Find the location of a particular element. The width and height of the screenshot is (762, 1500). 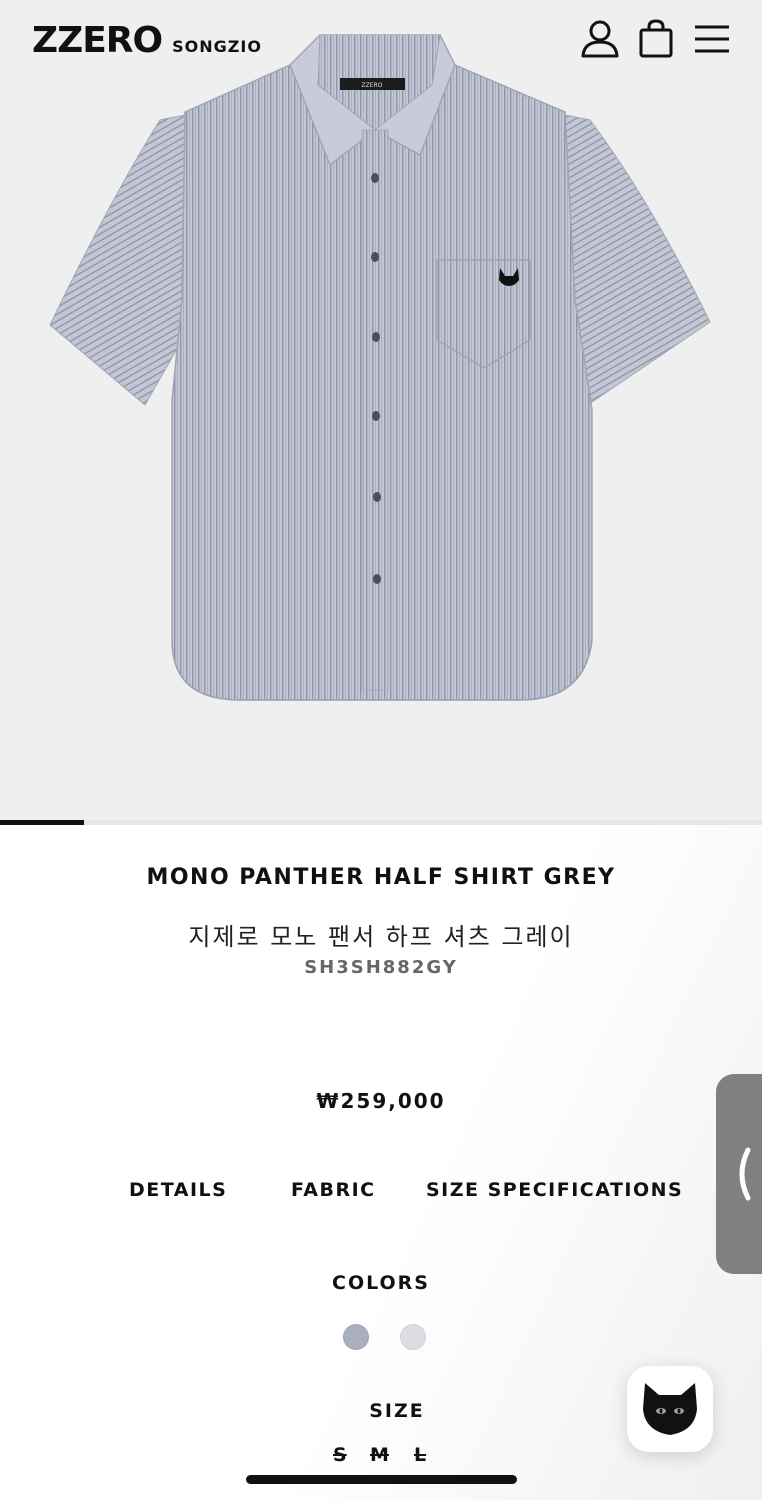

shirt-placket is located at coordinates (375, 410).